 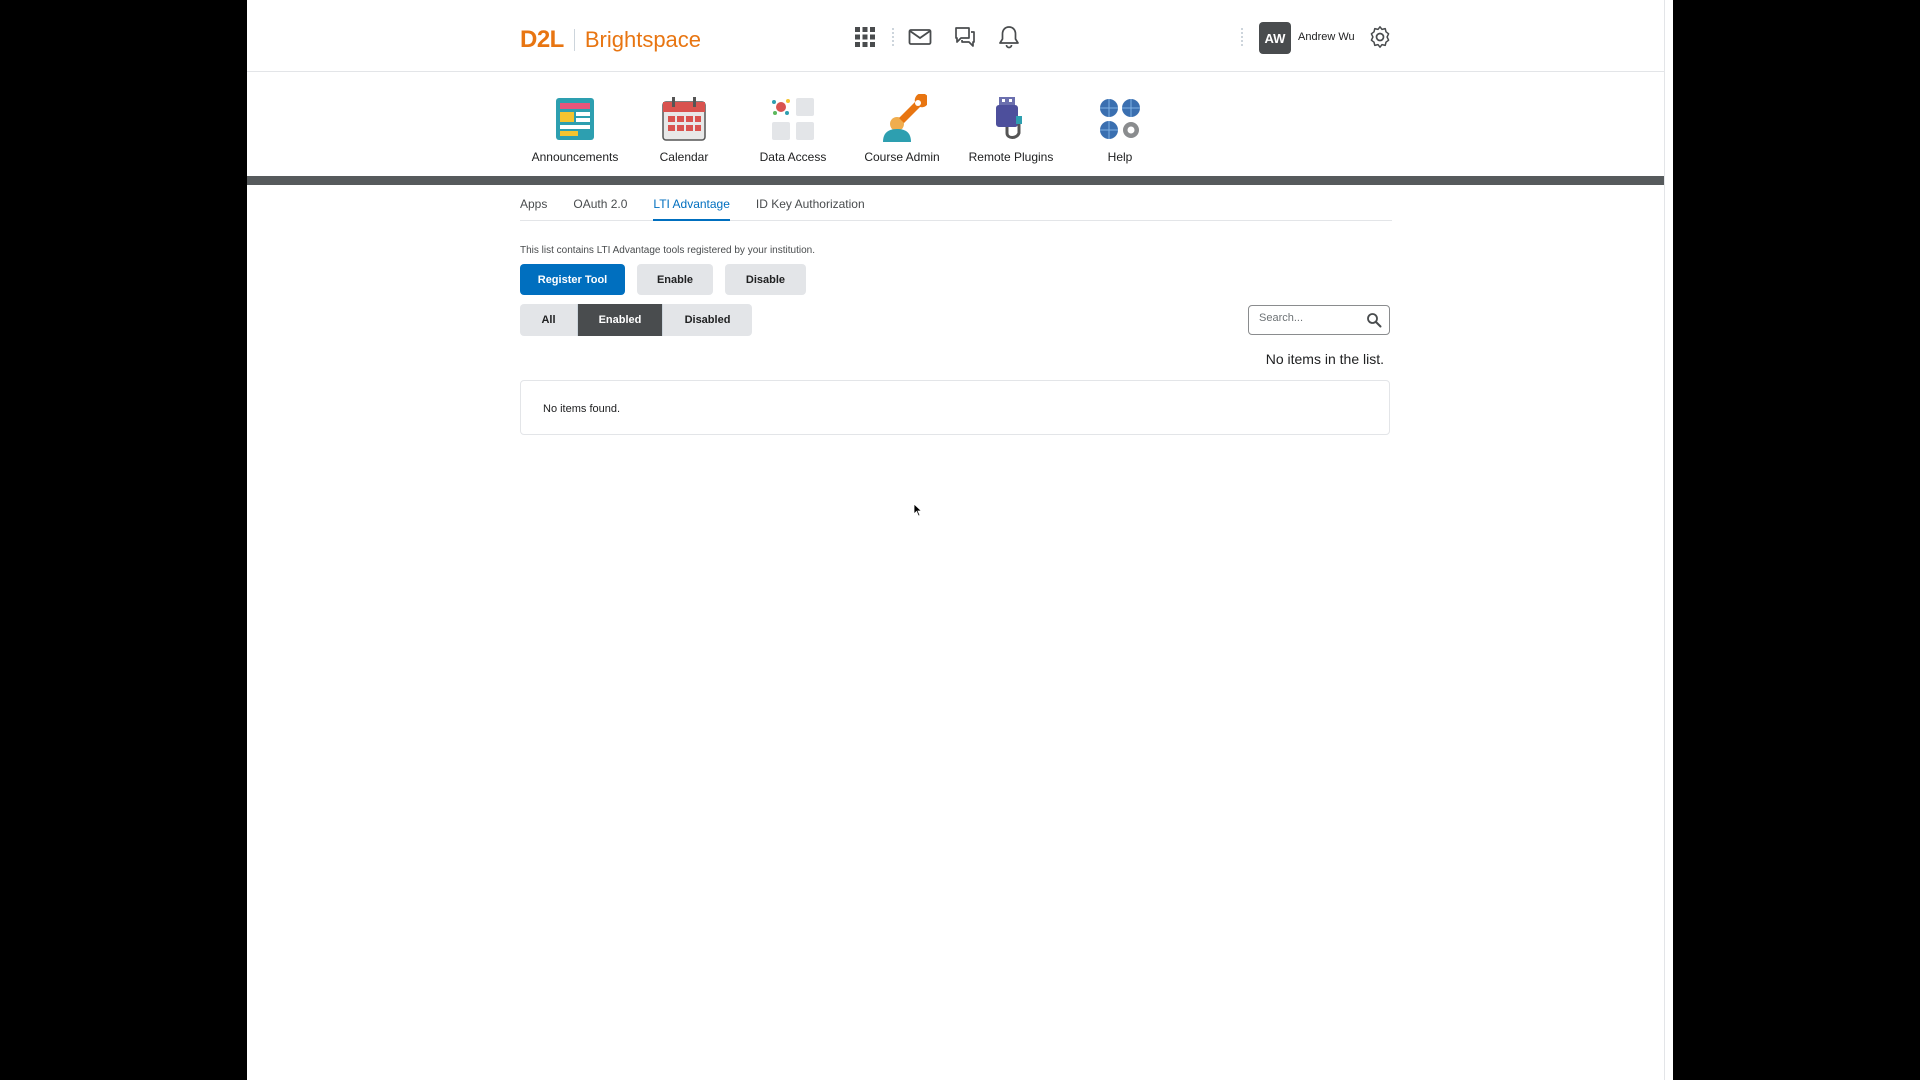 What do you see at coordinates (955, 407) in the screenshot?
I see `empty-list: No items found.` at bounding box center [955, 407].